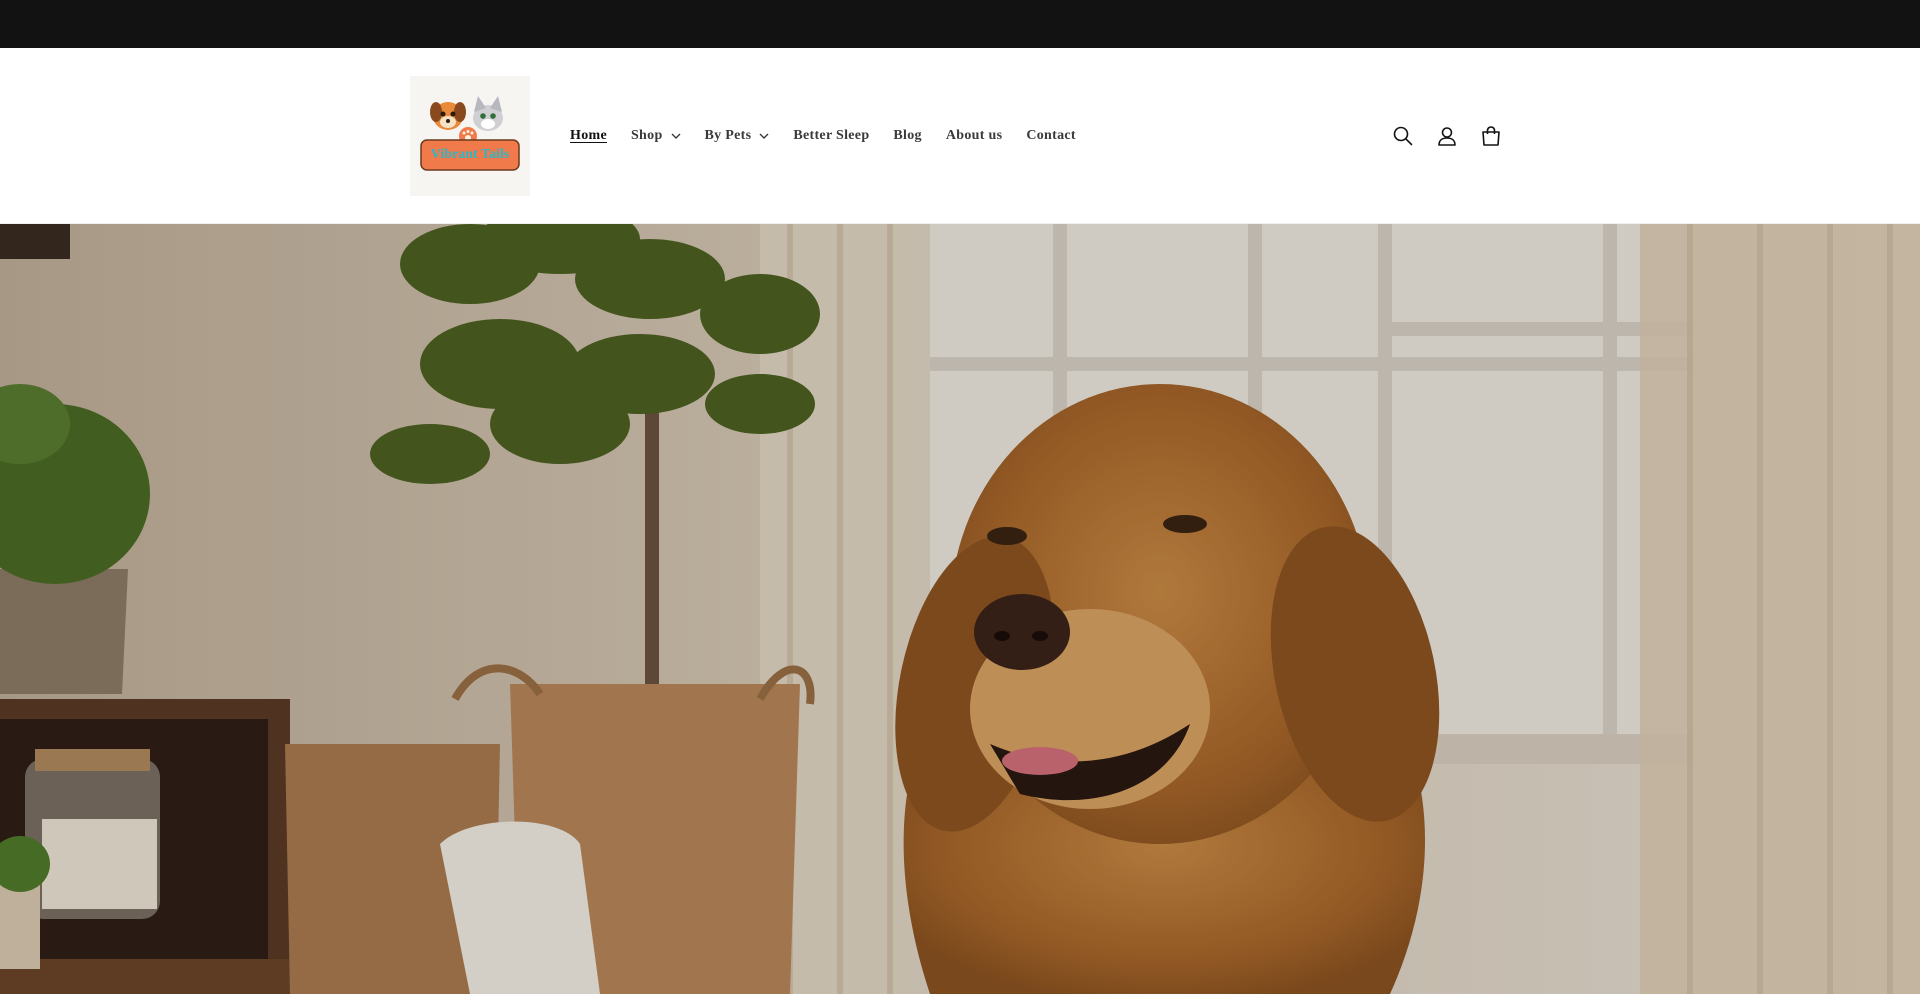 The image size is (1920, 994). Describe the element at coordinates (646, 135) in the screenshot. I see `nav-label: Shop` at that location.